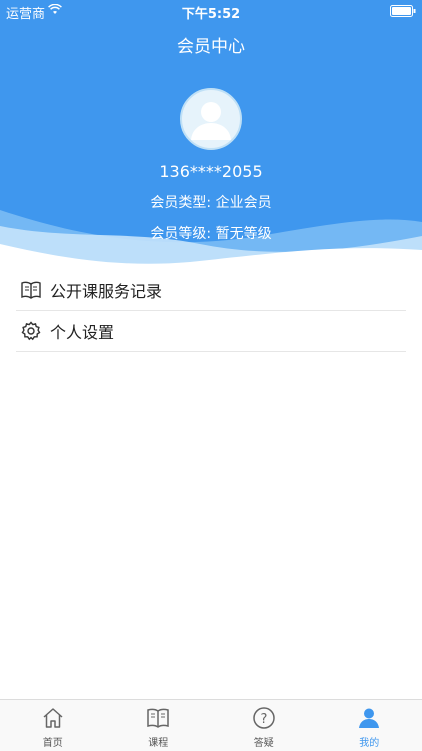  I want to click on battery-icon, so click(403, 11).